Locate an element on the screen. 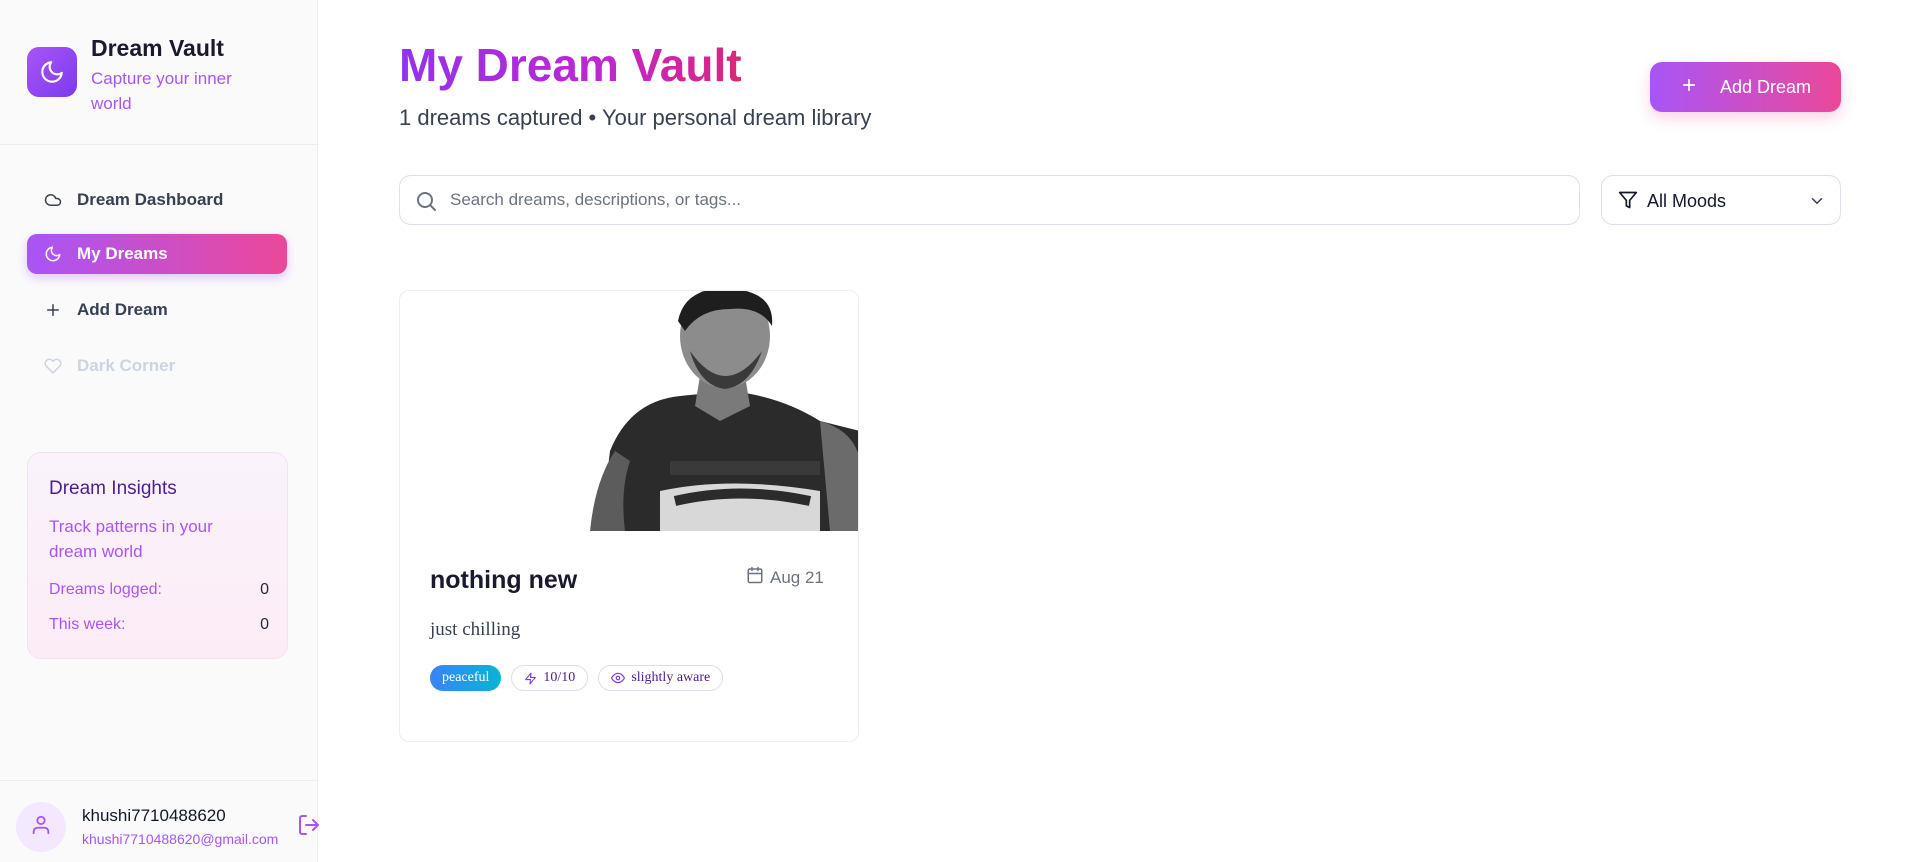  logout-icon is located at coordinates (309, 827).